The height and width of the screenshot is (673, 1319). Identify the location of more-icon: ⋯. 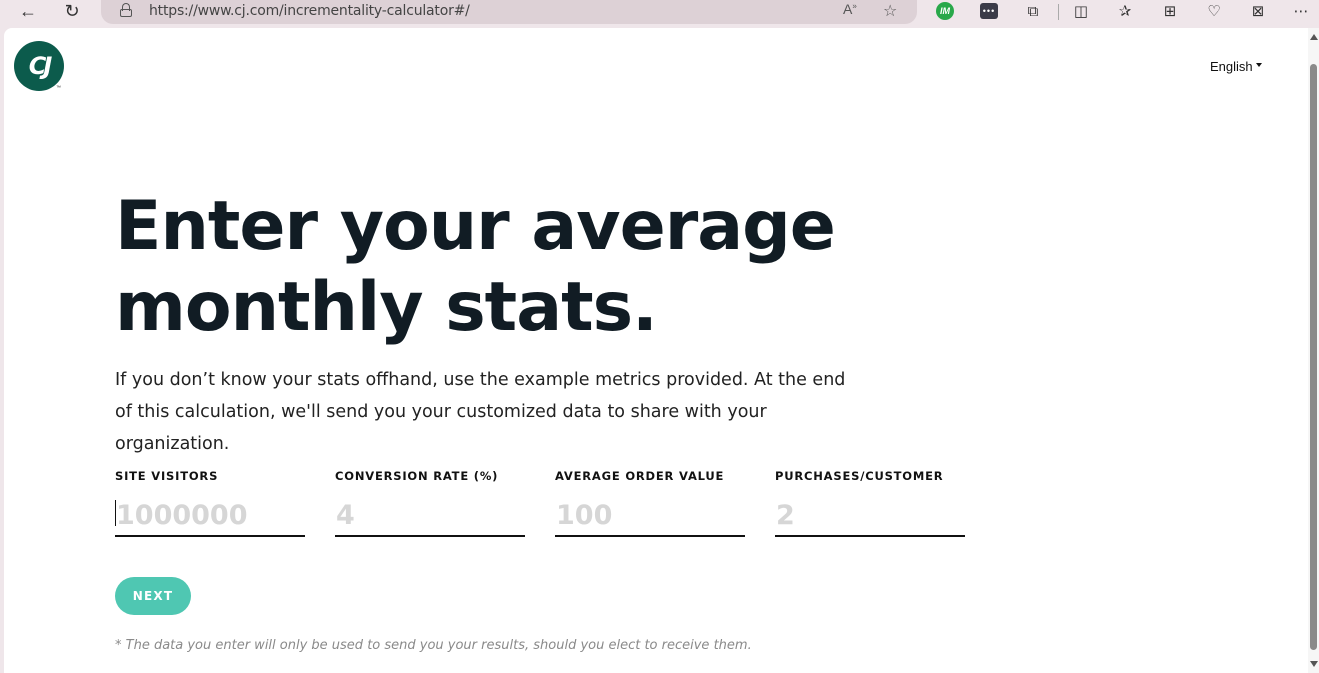
(1301, 11).